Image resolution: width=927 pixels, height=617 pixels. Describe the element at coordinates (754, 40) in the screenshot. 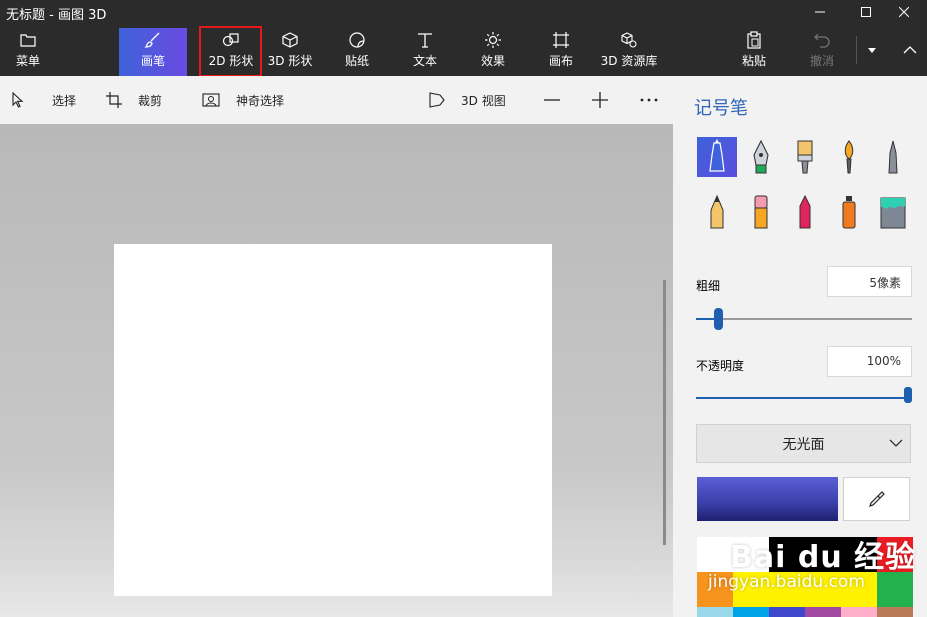

I see `paste-clipboard-icon` at that location.